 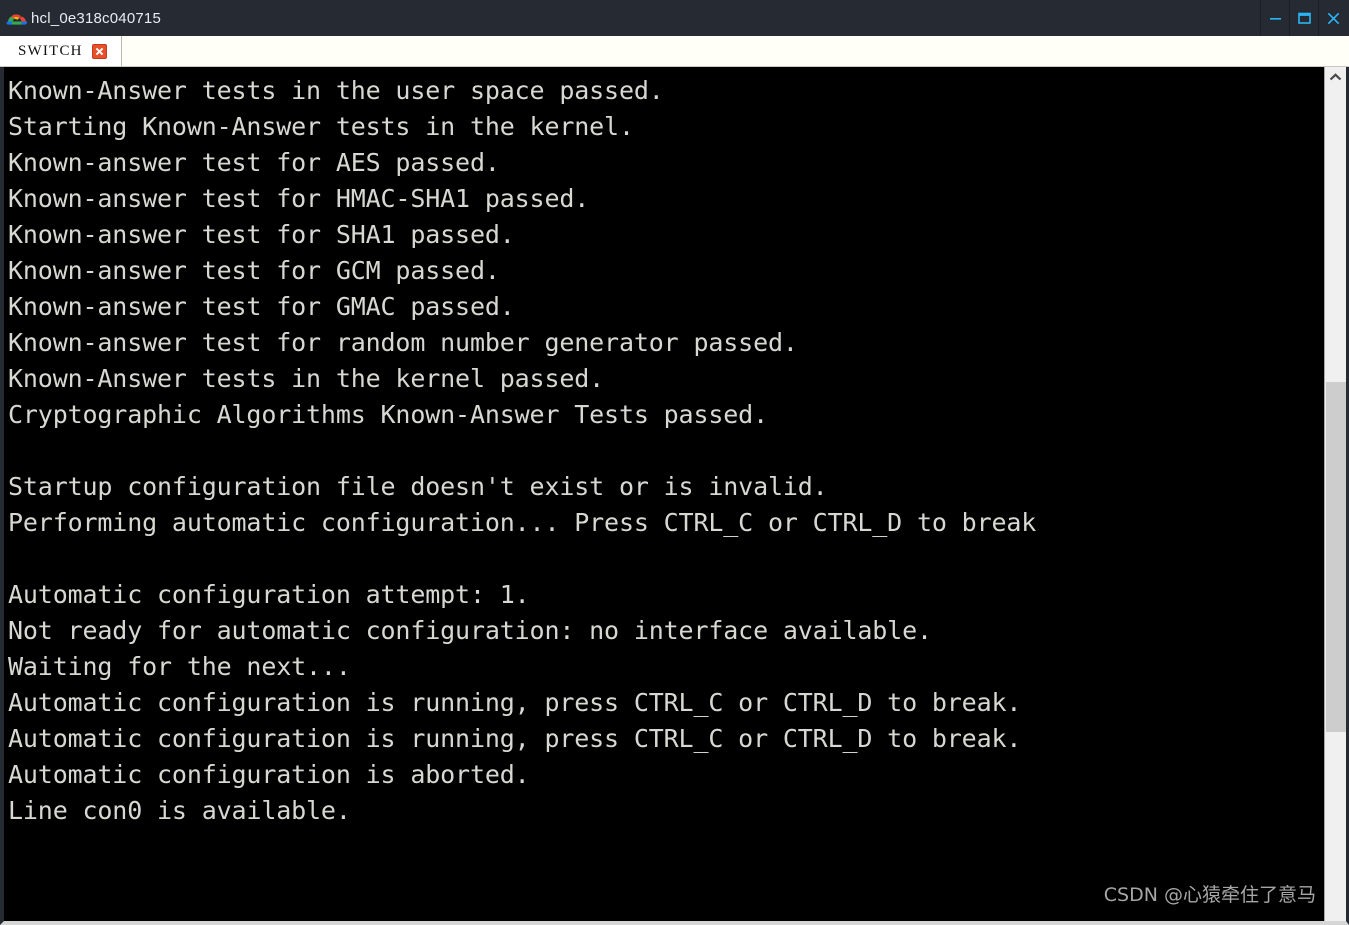 I want to click on cloud-icon, so click(x=17, y=18).